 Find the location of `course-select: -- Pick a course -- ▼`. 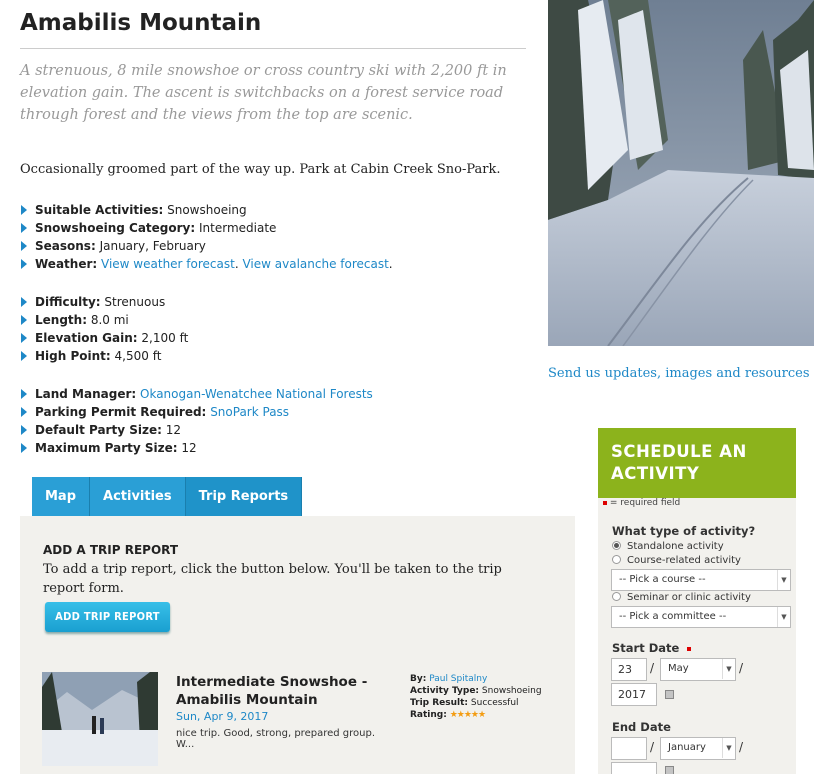

course-select: -- Pick a course -- ▼ is located at coordinates (701, 580).